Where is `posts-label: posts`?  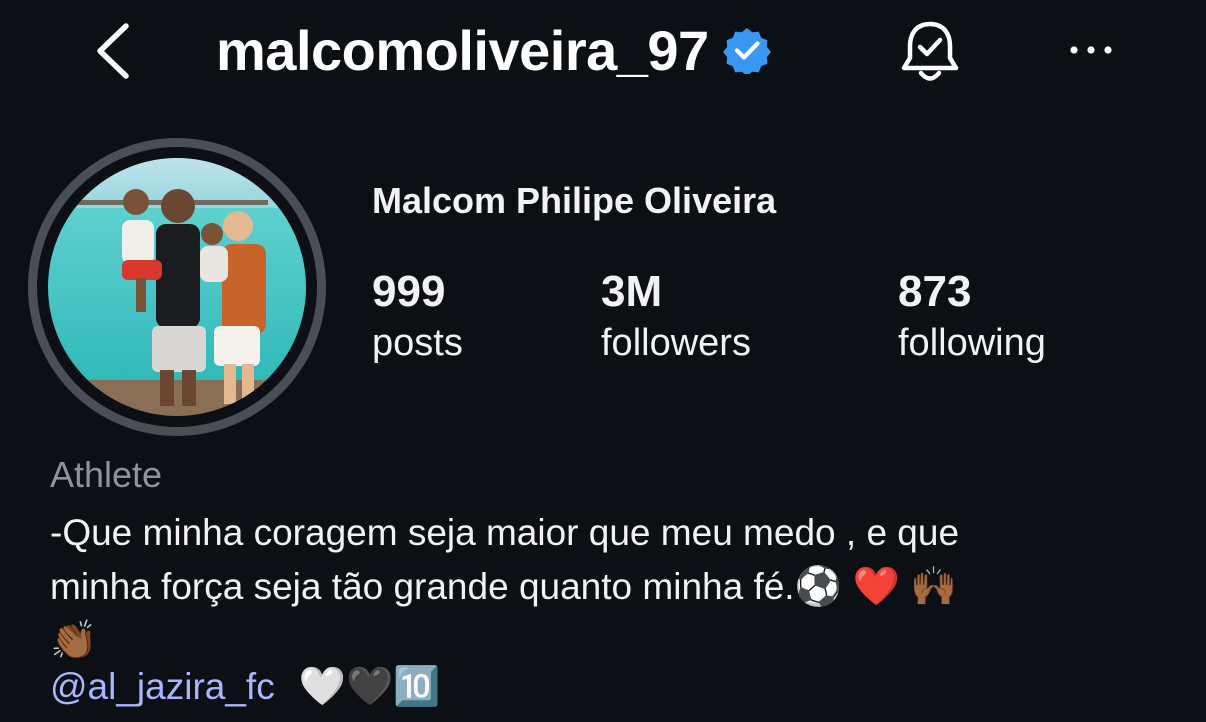
posts-label: posts is located at coordinates (417, 343).